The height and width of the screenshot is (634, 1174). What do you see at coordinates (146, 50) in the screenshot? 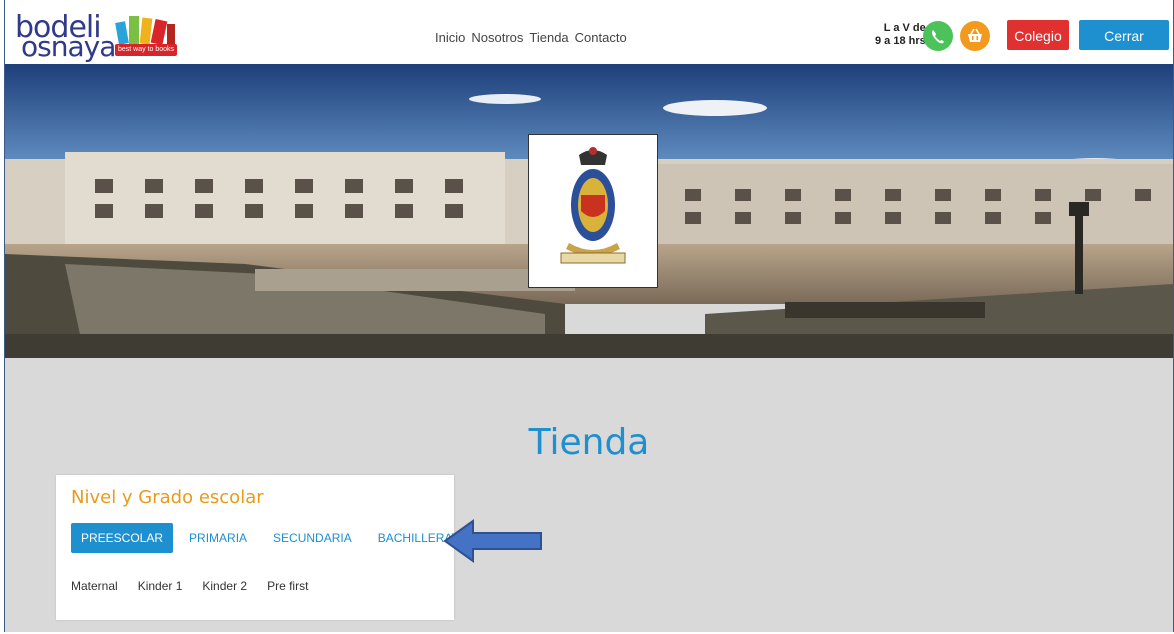
I see `logo-tagline: best way to books` at bounding box center [146, 50].